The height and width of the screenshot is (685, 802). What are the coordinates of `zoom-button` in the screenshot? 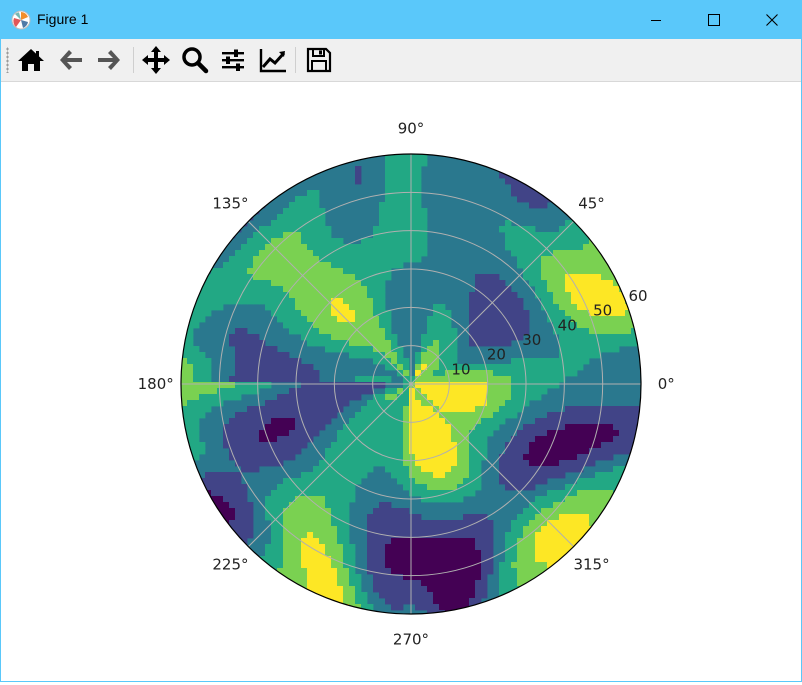 It's located at (195, 60).